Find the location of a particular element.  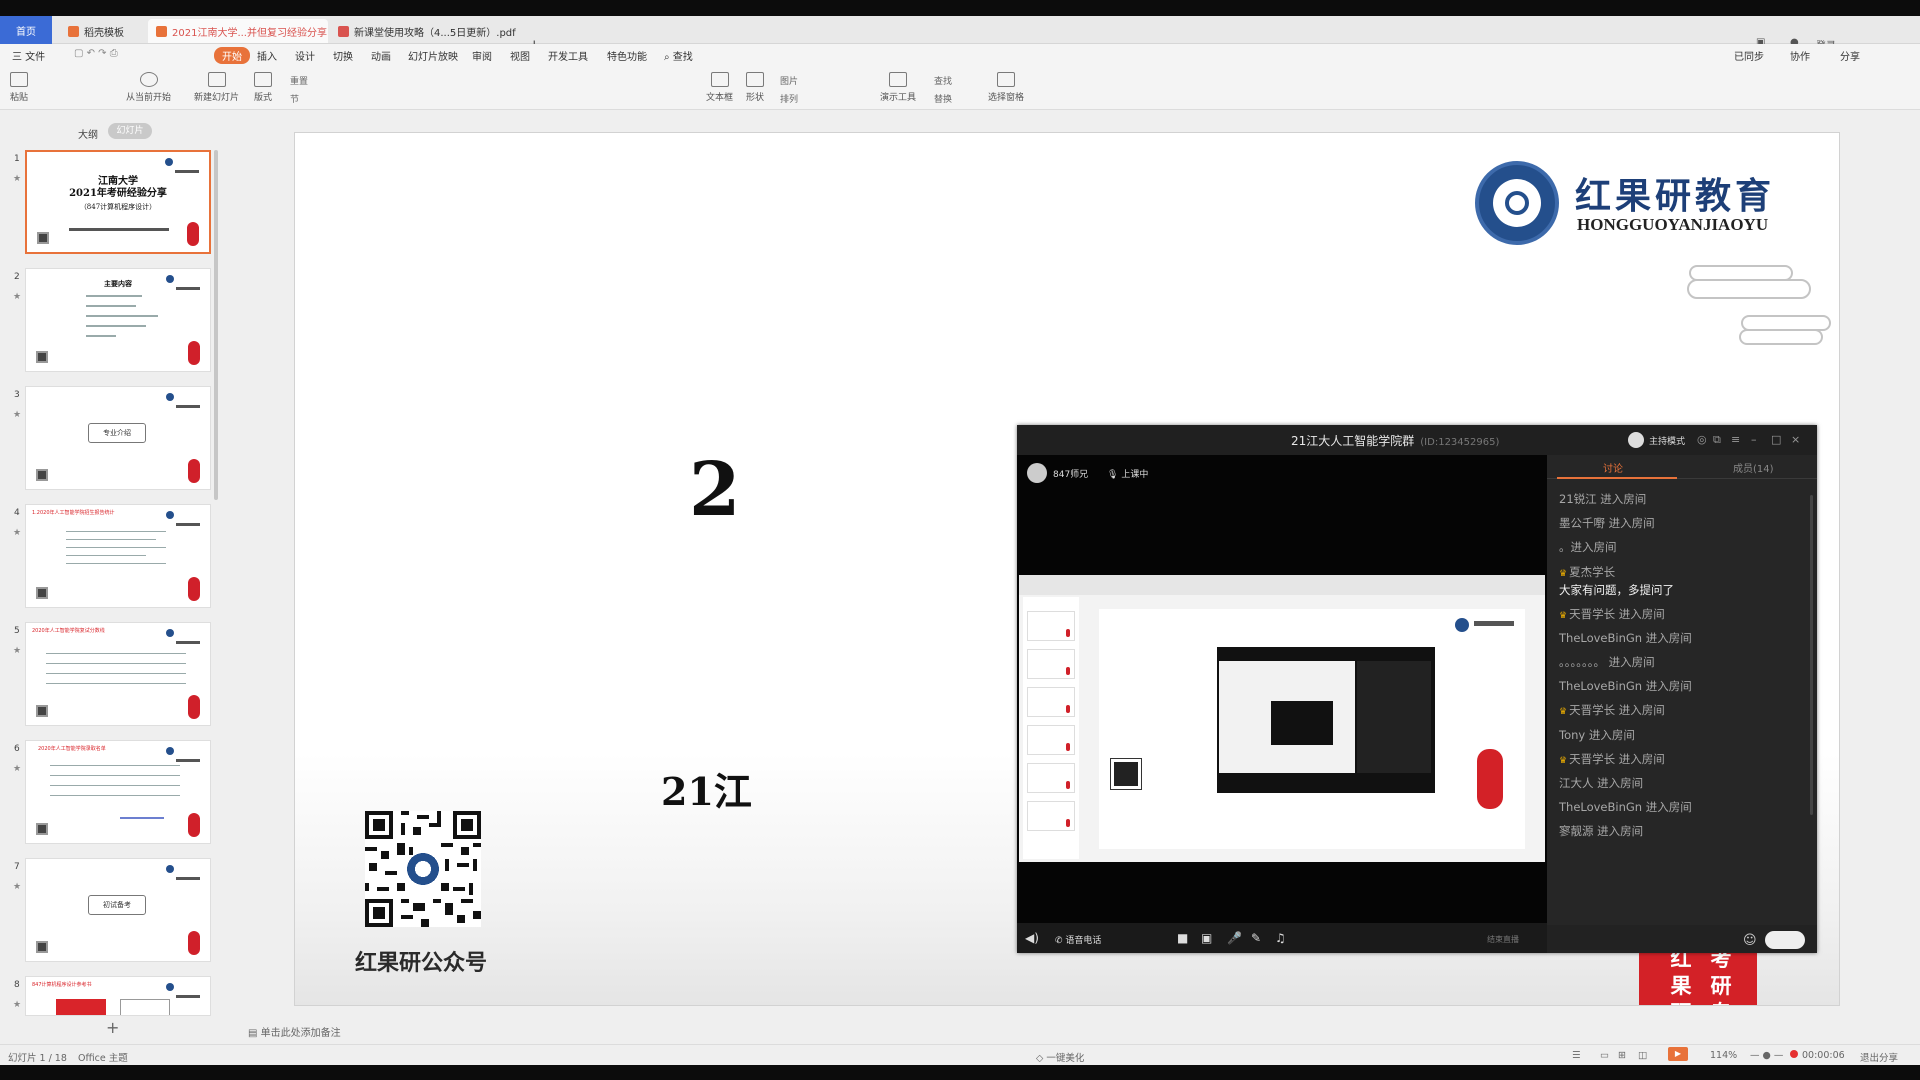

add-slide-button: + is located at coordinates (112, 1027).